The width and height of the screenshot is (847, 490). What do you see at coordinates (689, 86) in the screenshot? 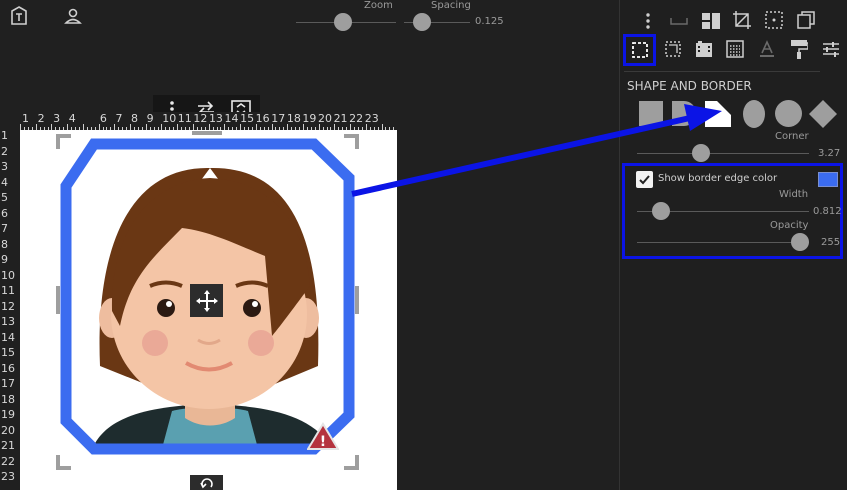
I see `section-title: SHAPE AND BORDER` at bounding box center [689, 86].